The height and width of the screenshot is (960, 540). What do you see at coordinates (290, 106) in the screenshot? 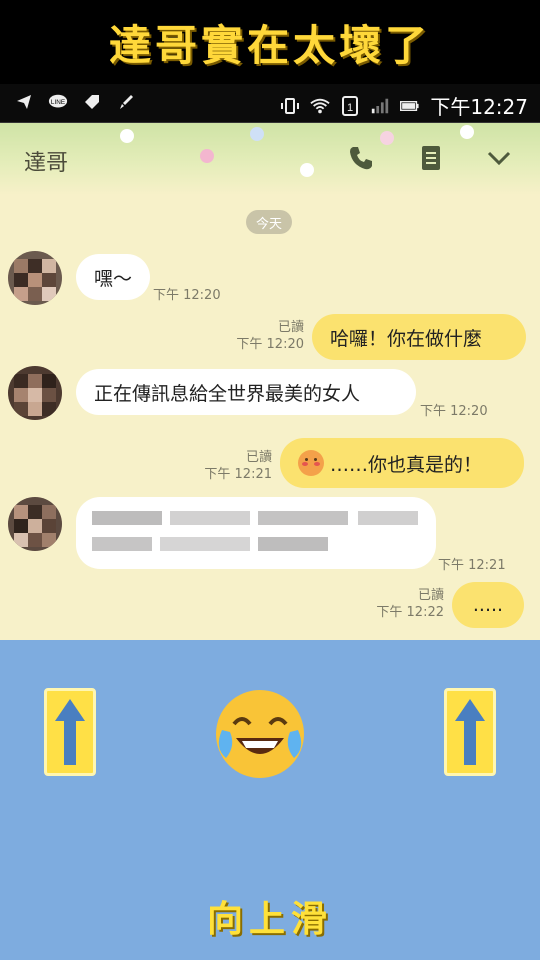
I see `vibrate-icon` at bounding box center [290, 106].